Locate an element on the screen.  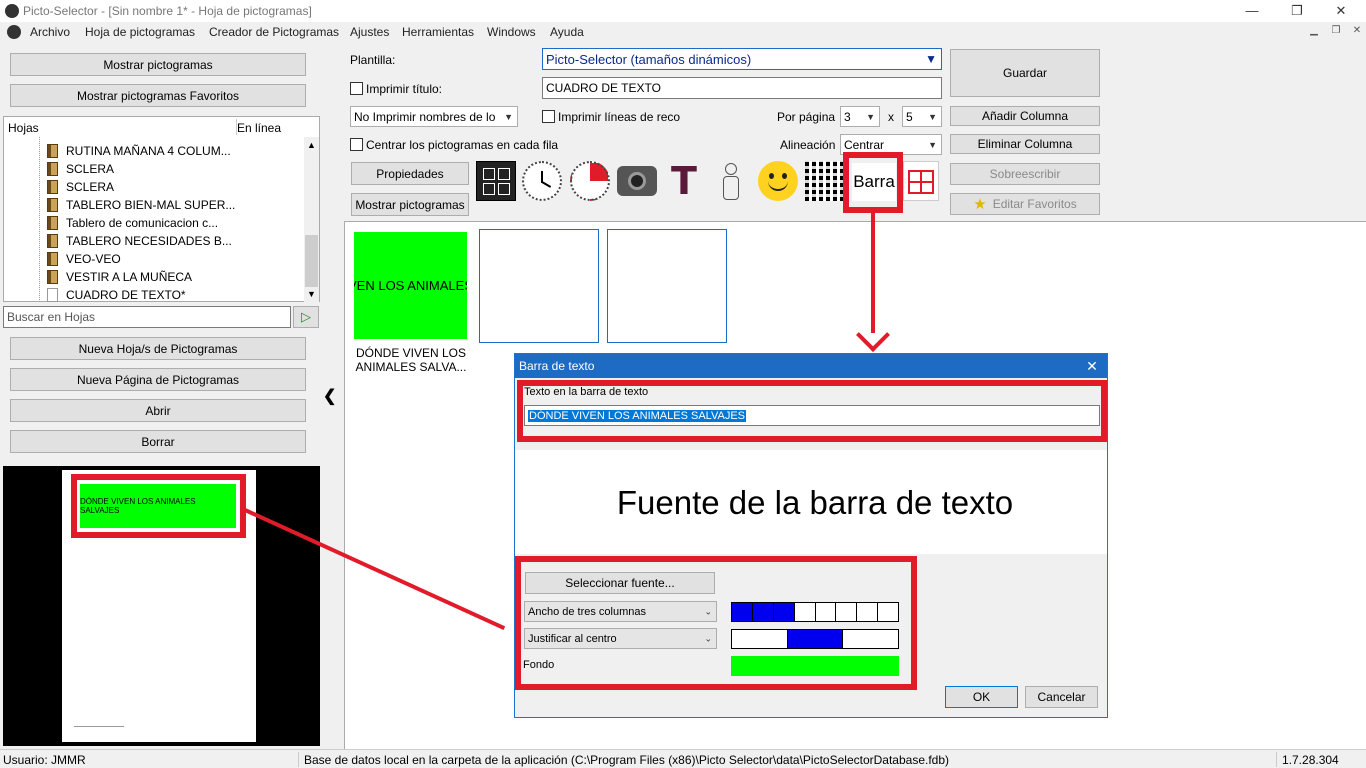
restore-button: ❐ is located at coordinates (1297, 11).